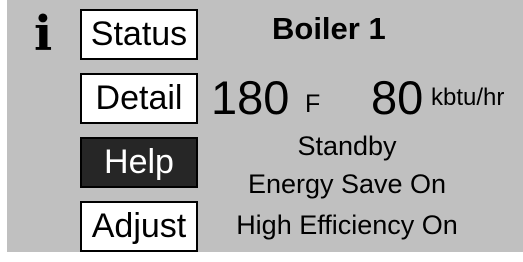 This screenshot has width=523, height=262. Describe the element at coordinates (347, 184) in the screenshot. I see `status-text-energy-save: Energy Save On` at that location.